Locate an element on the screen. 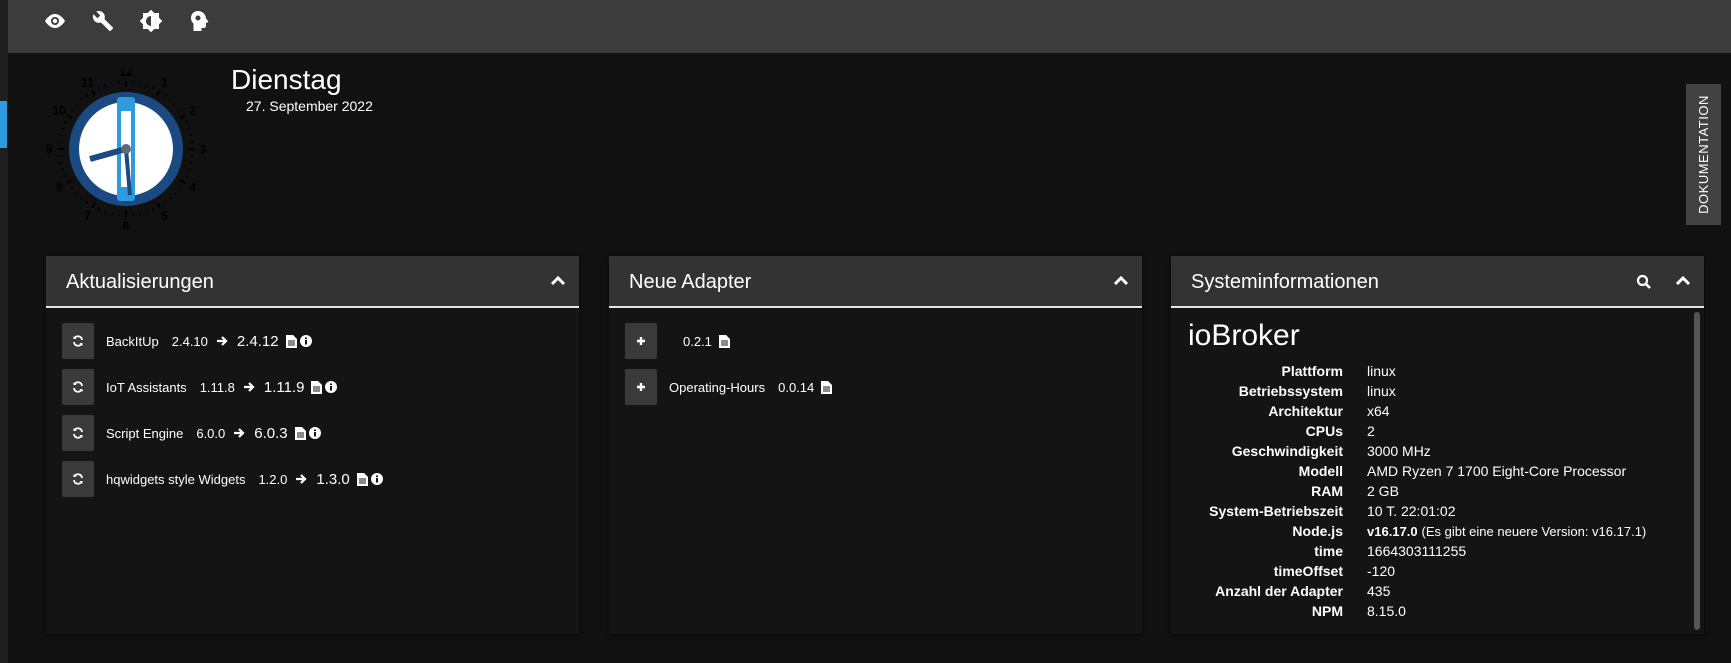  refresh-icon is located at coordinates (78, 387).